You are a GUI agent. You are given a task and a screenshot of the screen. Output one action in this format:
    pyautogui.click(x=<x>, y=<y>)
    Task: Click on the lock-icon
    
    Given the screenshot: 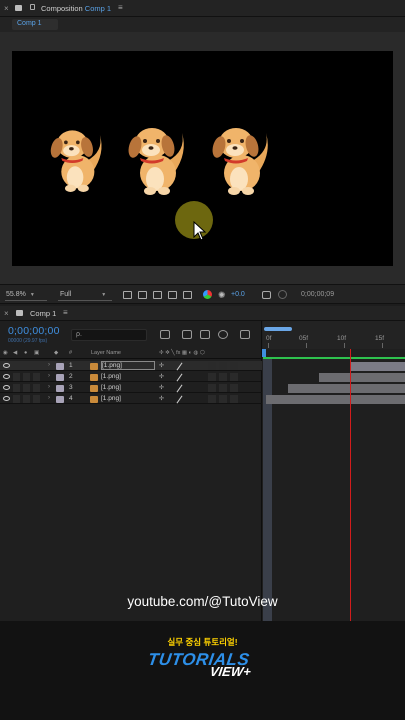 What is the action you would take?
    pyautogui.click(x=32, y=7)
    